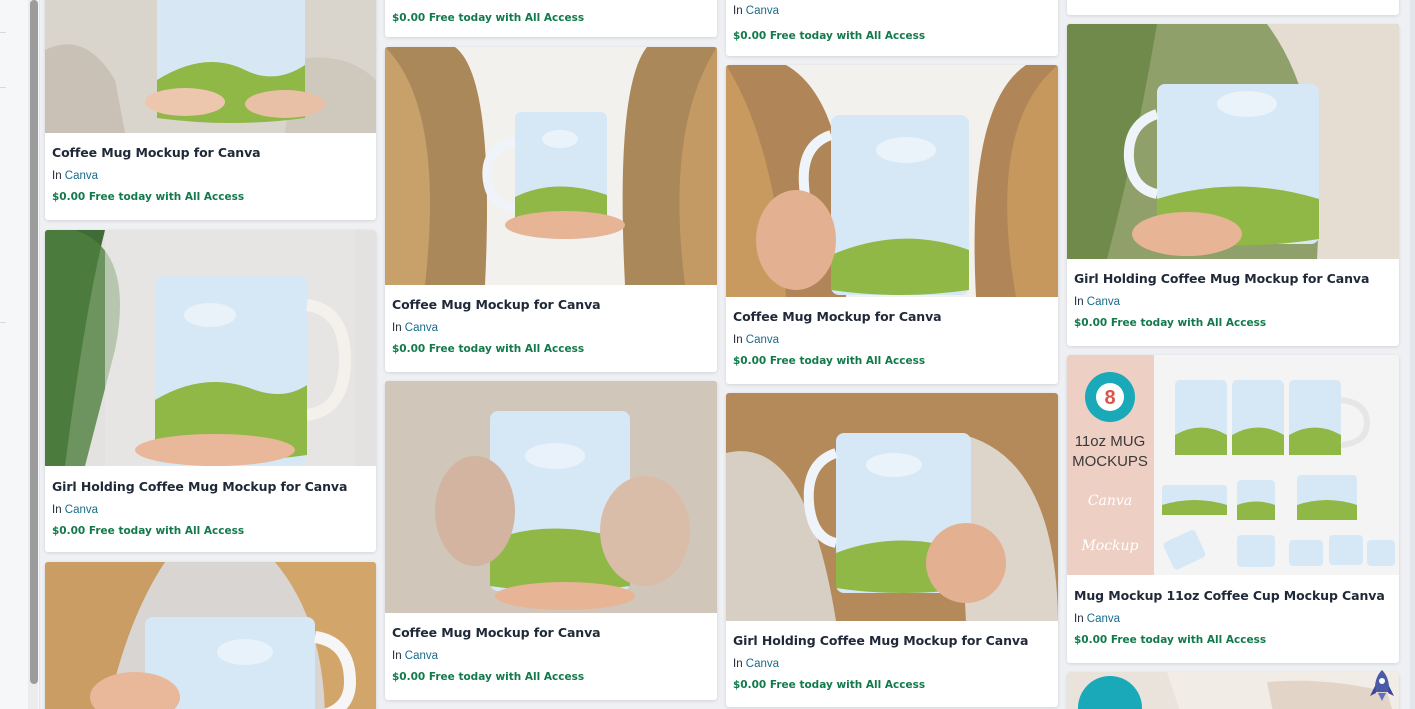 The width and height of the screenshot is (1415, 709). What do you see at coordinates (1382, 686) in the screenshot?
I see `rocket-icon` at bounding box center [1382, 686].